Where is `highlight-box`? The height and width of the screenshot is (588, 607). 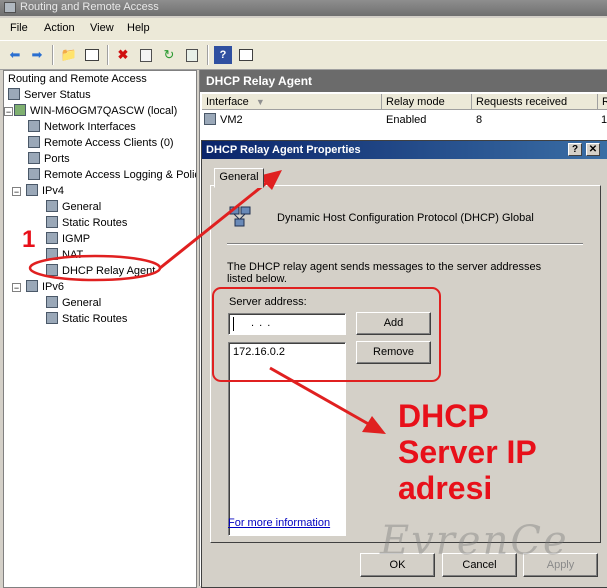
highlight-box is located at coordinates (326, 334).